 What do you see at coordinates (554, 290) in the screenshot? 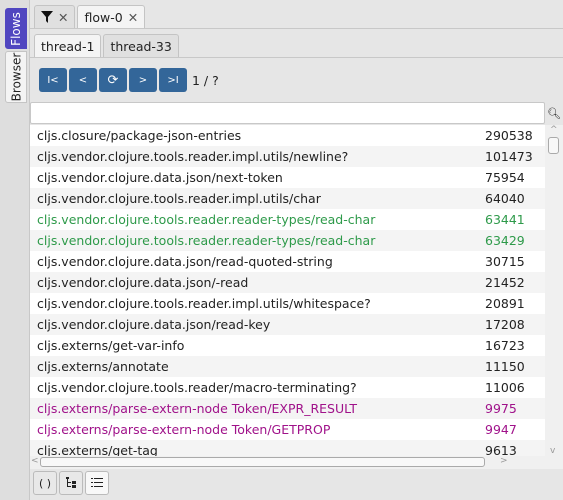
I see `vertical-scrollbar: ^ v` at bounding box center [554, 290].